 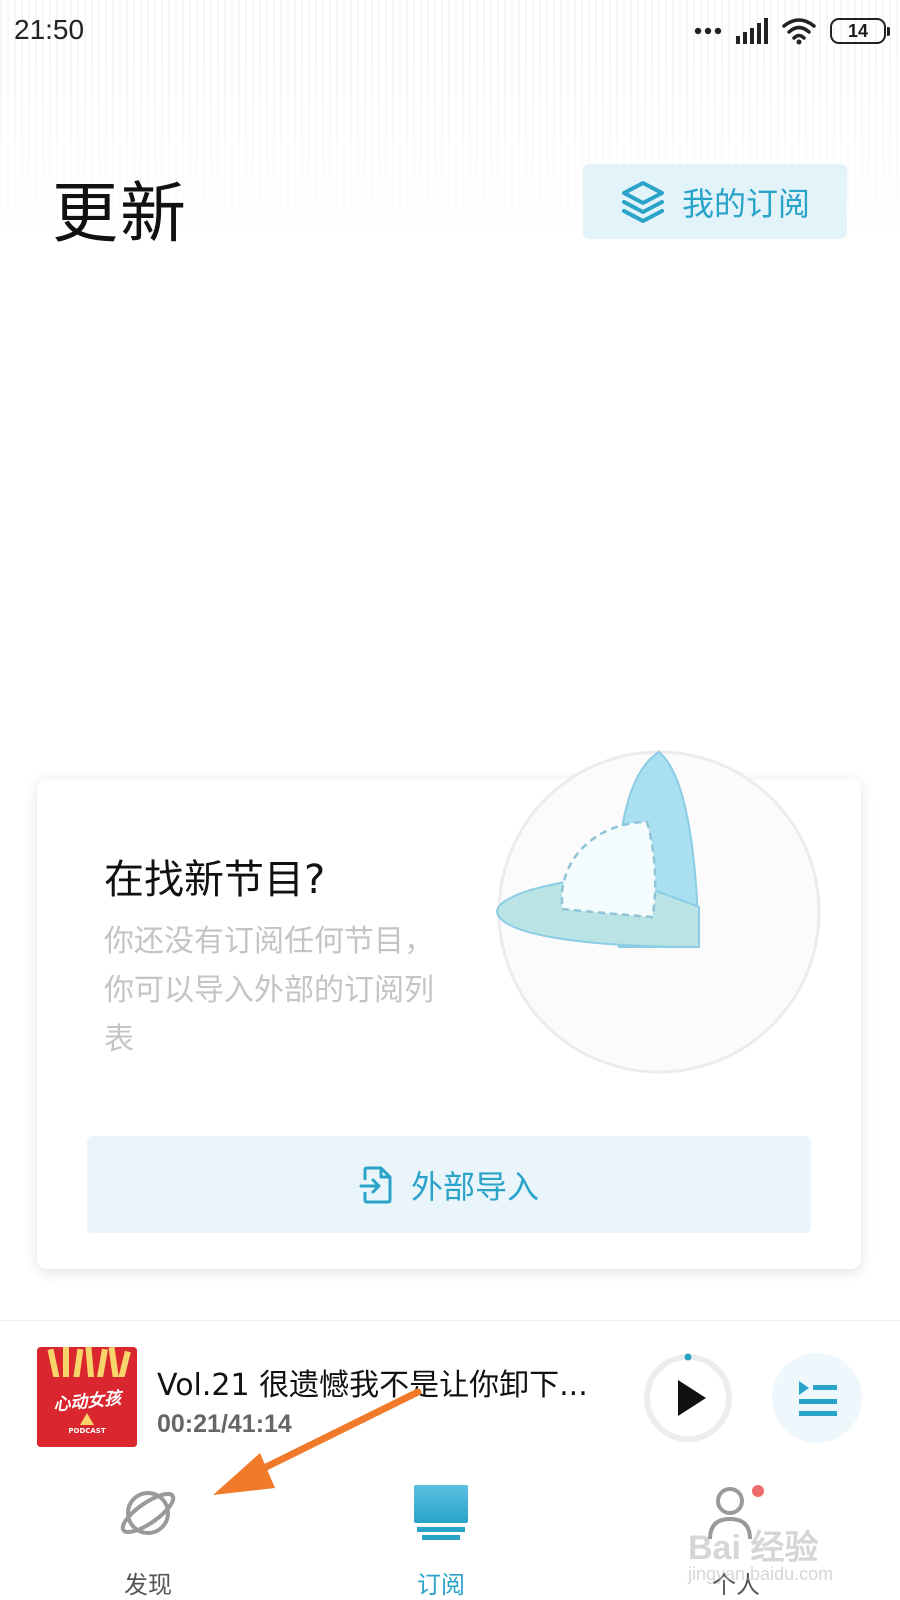 I want to click on podcast-cover: 心动女孩 PODCAST, so click(x=87, y=1397).